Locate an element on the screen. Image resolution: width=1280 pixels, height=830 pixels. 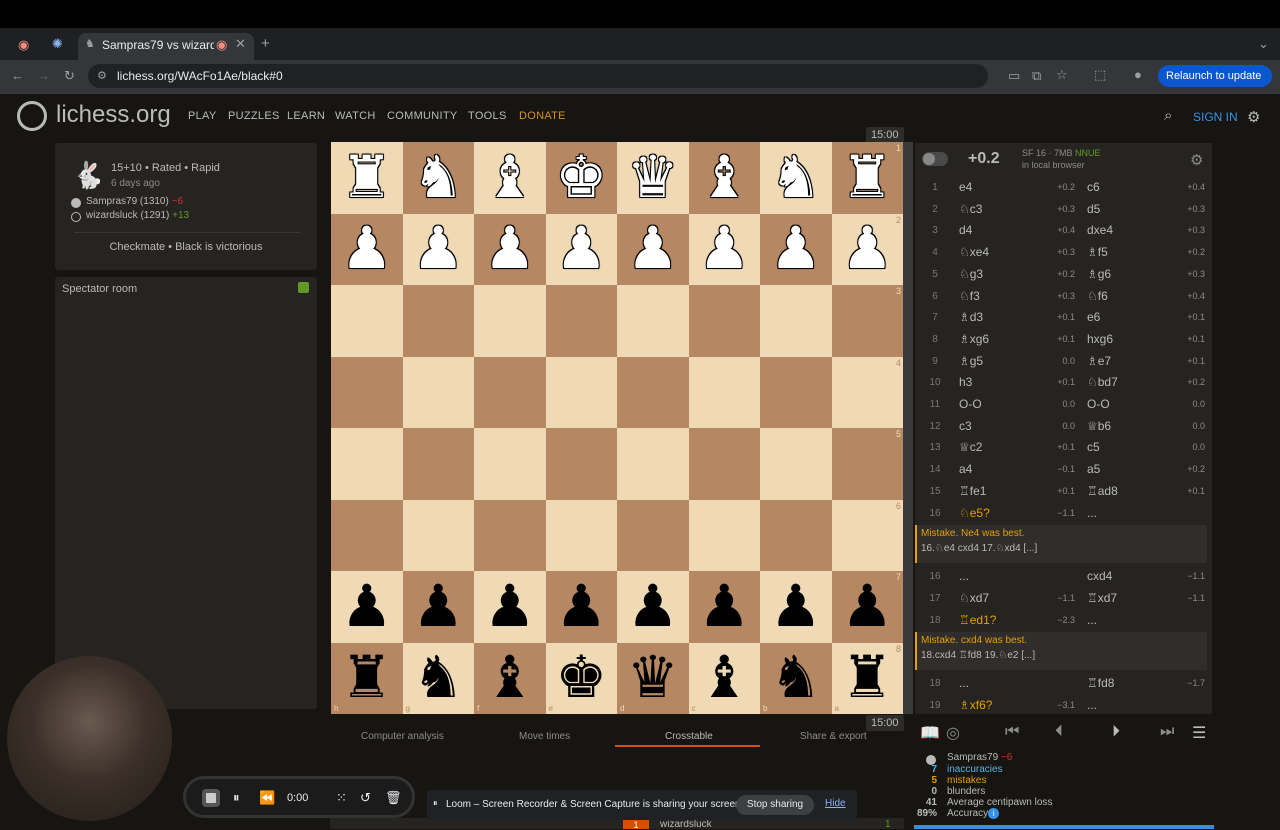
black-piece: ♝ is located at coordinates (724, 678).